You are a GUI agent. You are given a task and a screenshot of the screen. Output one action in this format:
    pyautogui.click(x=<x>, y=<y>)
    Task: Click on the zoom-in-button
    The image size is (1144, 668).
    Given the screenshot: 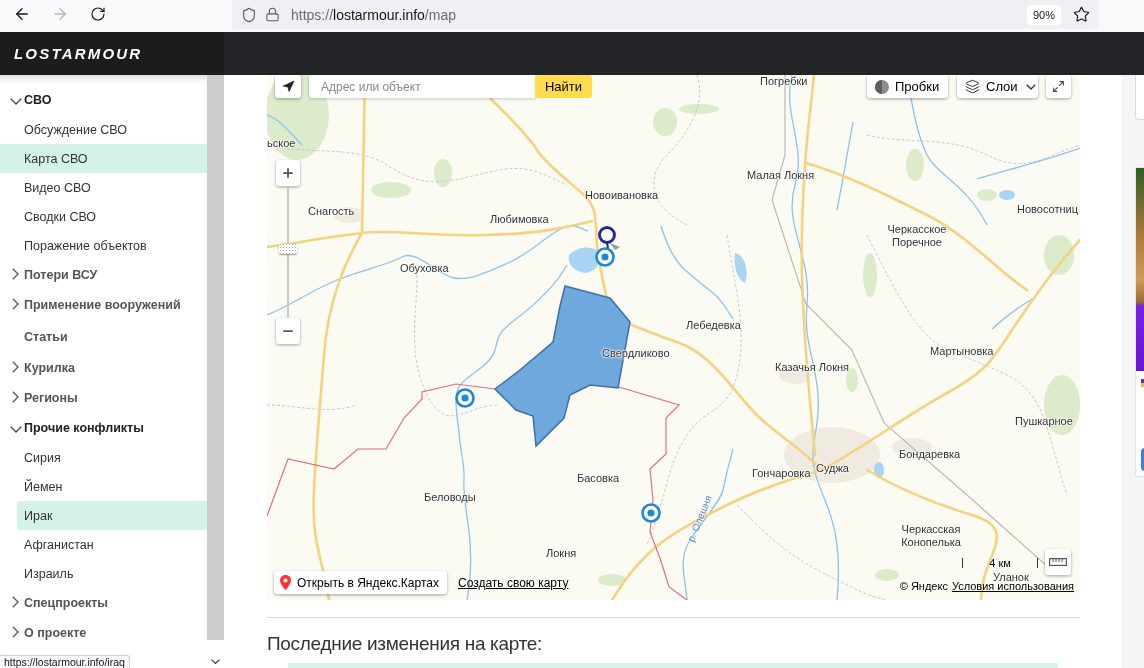 What is the action you would take?
    pyautogui.click(x=288, y=173)
    